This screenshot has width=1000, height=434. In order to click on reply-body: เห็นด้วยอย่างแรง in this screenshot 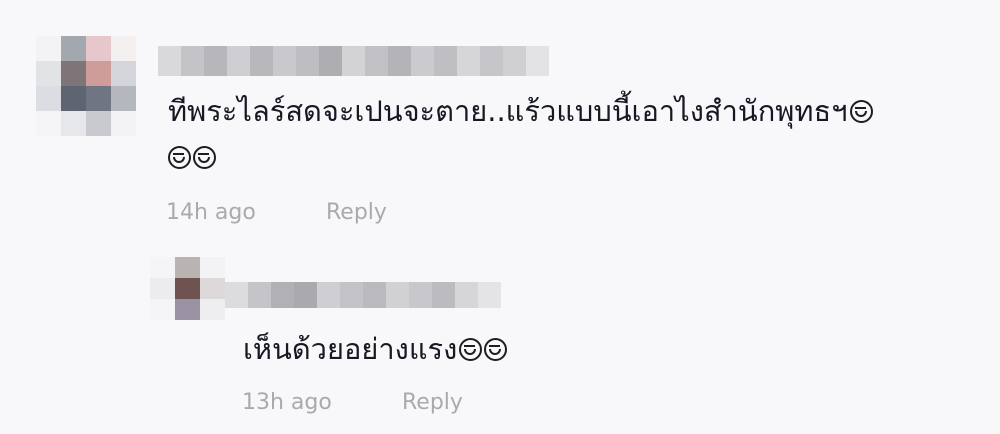, I will do `click(350, 349)`.